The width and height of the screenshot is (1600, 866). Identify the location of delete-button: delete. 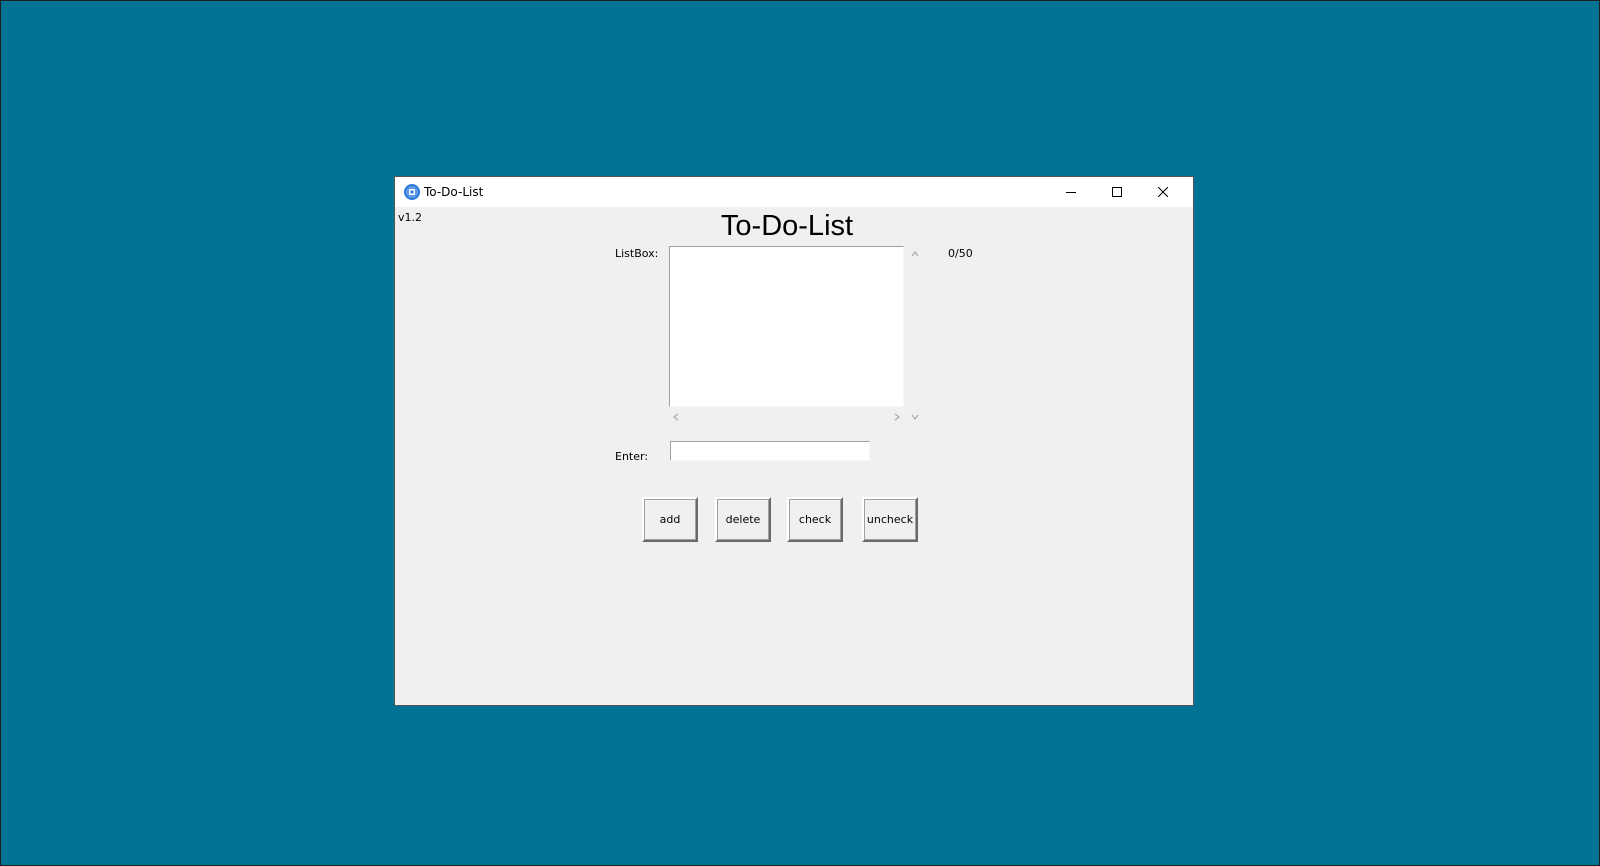
(743, 519).